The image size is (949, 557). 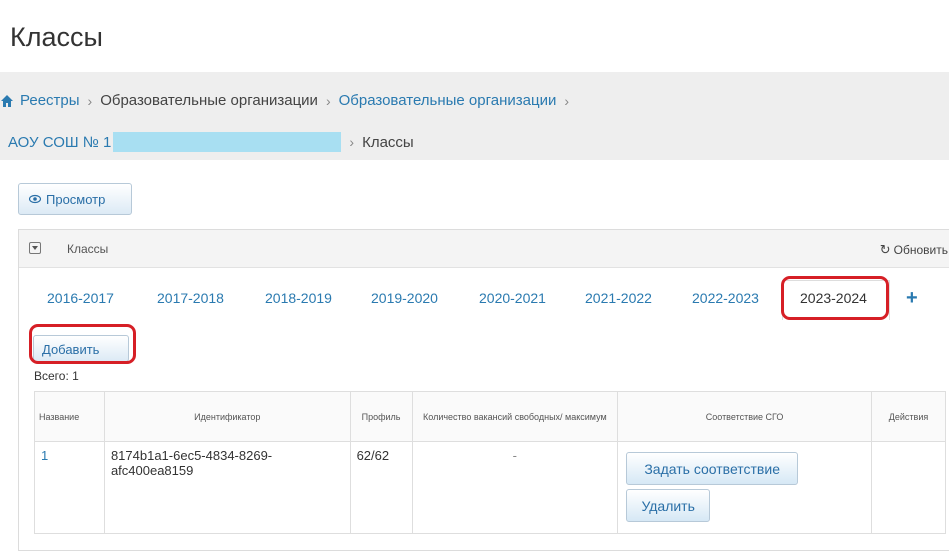 What do you see at coordinates (35, 248) in the screenshot?
I see `collapse-icon` at bounding box center [35, 248].